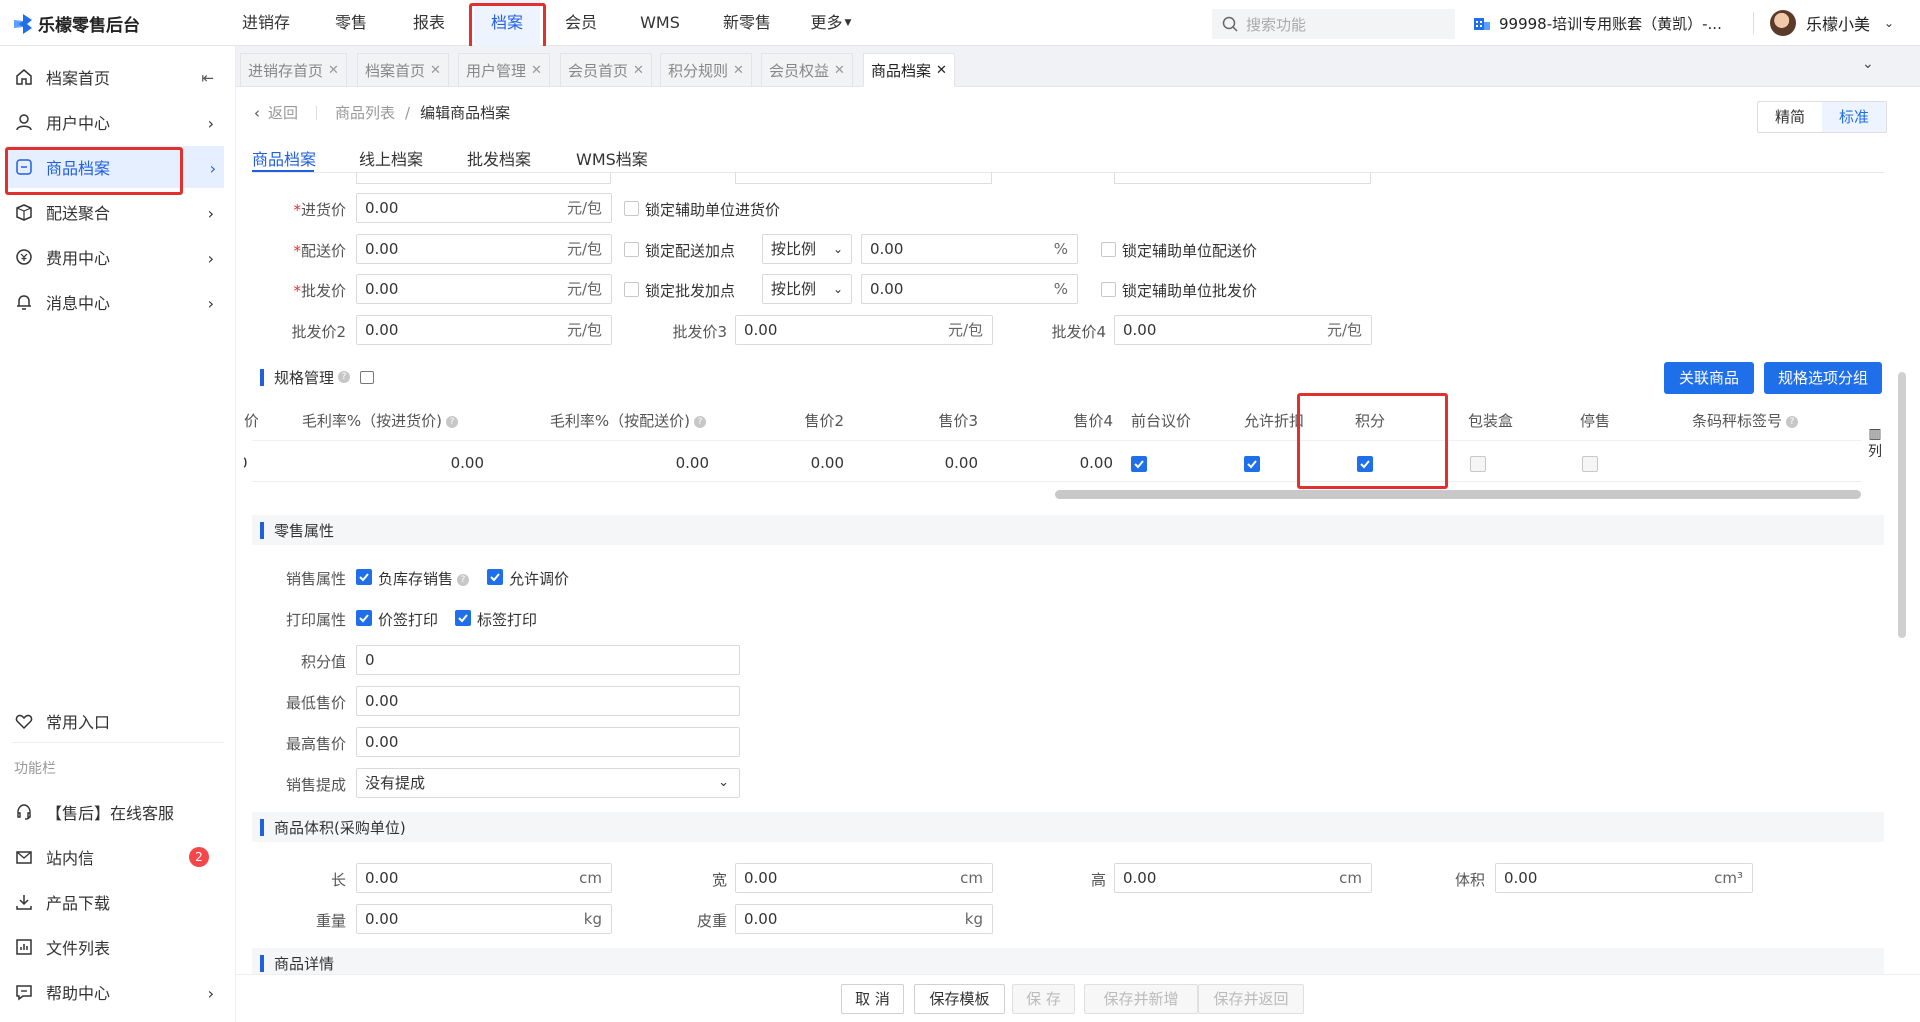 This screenshot has height=1022, width=1920. Describe the element at coordinates (118, 77) in the screenshot. I see `sidebar-item-archive-home: 档案首页 ⇤` at that location.